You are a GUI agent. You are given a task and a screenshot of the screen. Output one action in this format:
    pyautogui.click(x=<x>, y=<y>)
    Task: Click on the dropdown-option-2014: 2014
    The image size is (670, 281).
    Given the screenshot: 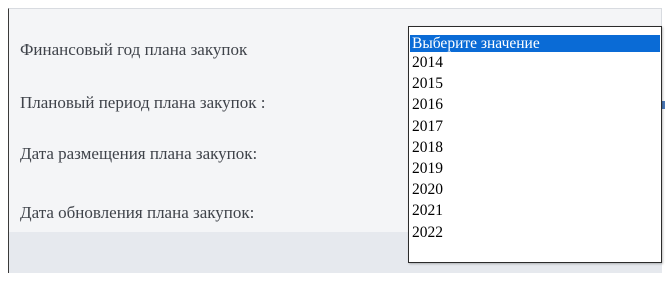 What is the action you would take?
    pyautogui.click(x=535, y=62)
    